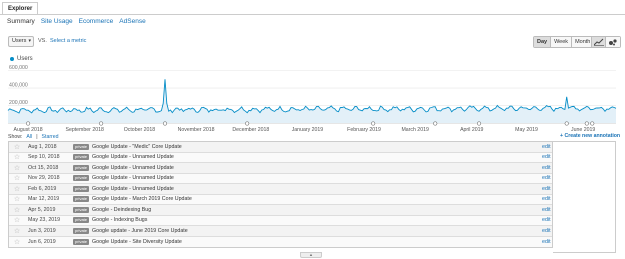 The height and width of the screenshot is (259, 625). What do you see at coordinates (311, 255) in the screenshot?
I see `collapse-arrow-icon: ▲` at bounding box center [311, 255].